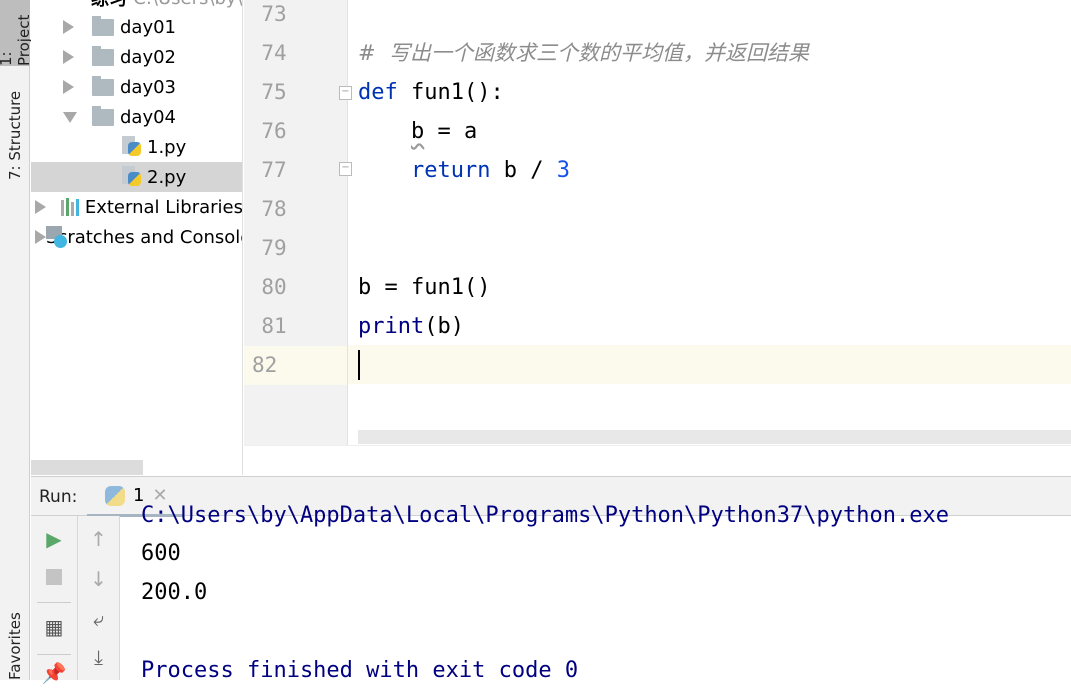 This screenshot has width=1071, height=690. I want to click on tab-project: 1: Project, so click(16, 33).